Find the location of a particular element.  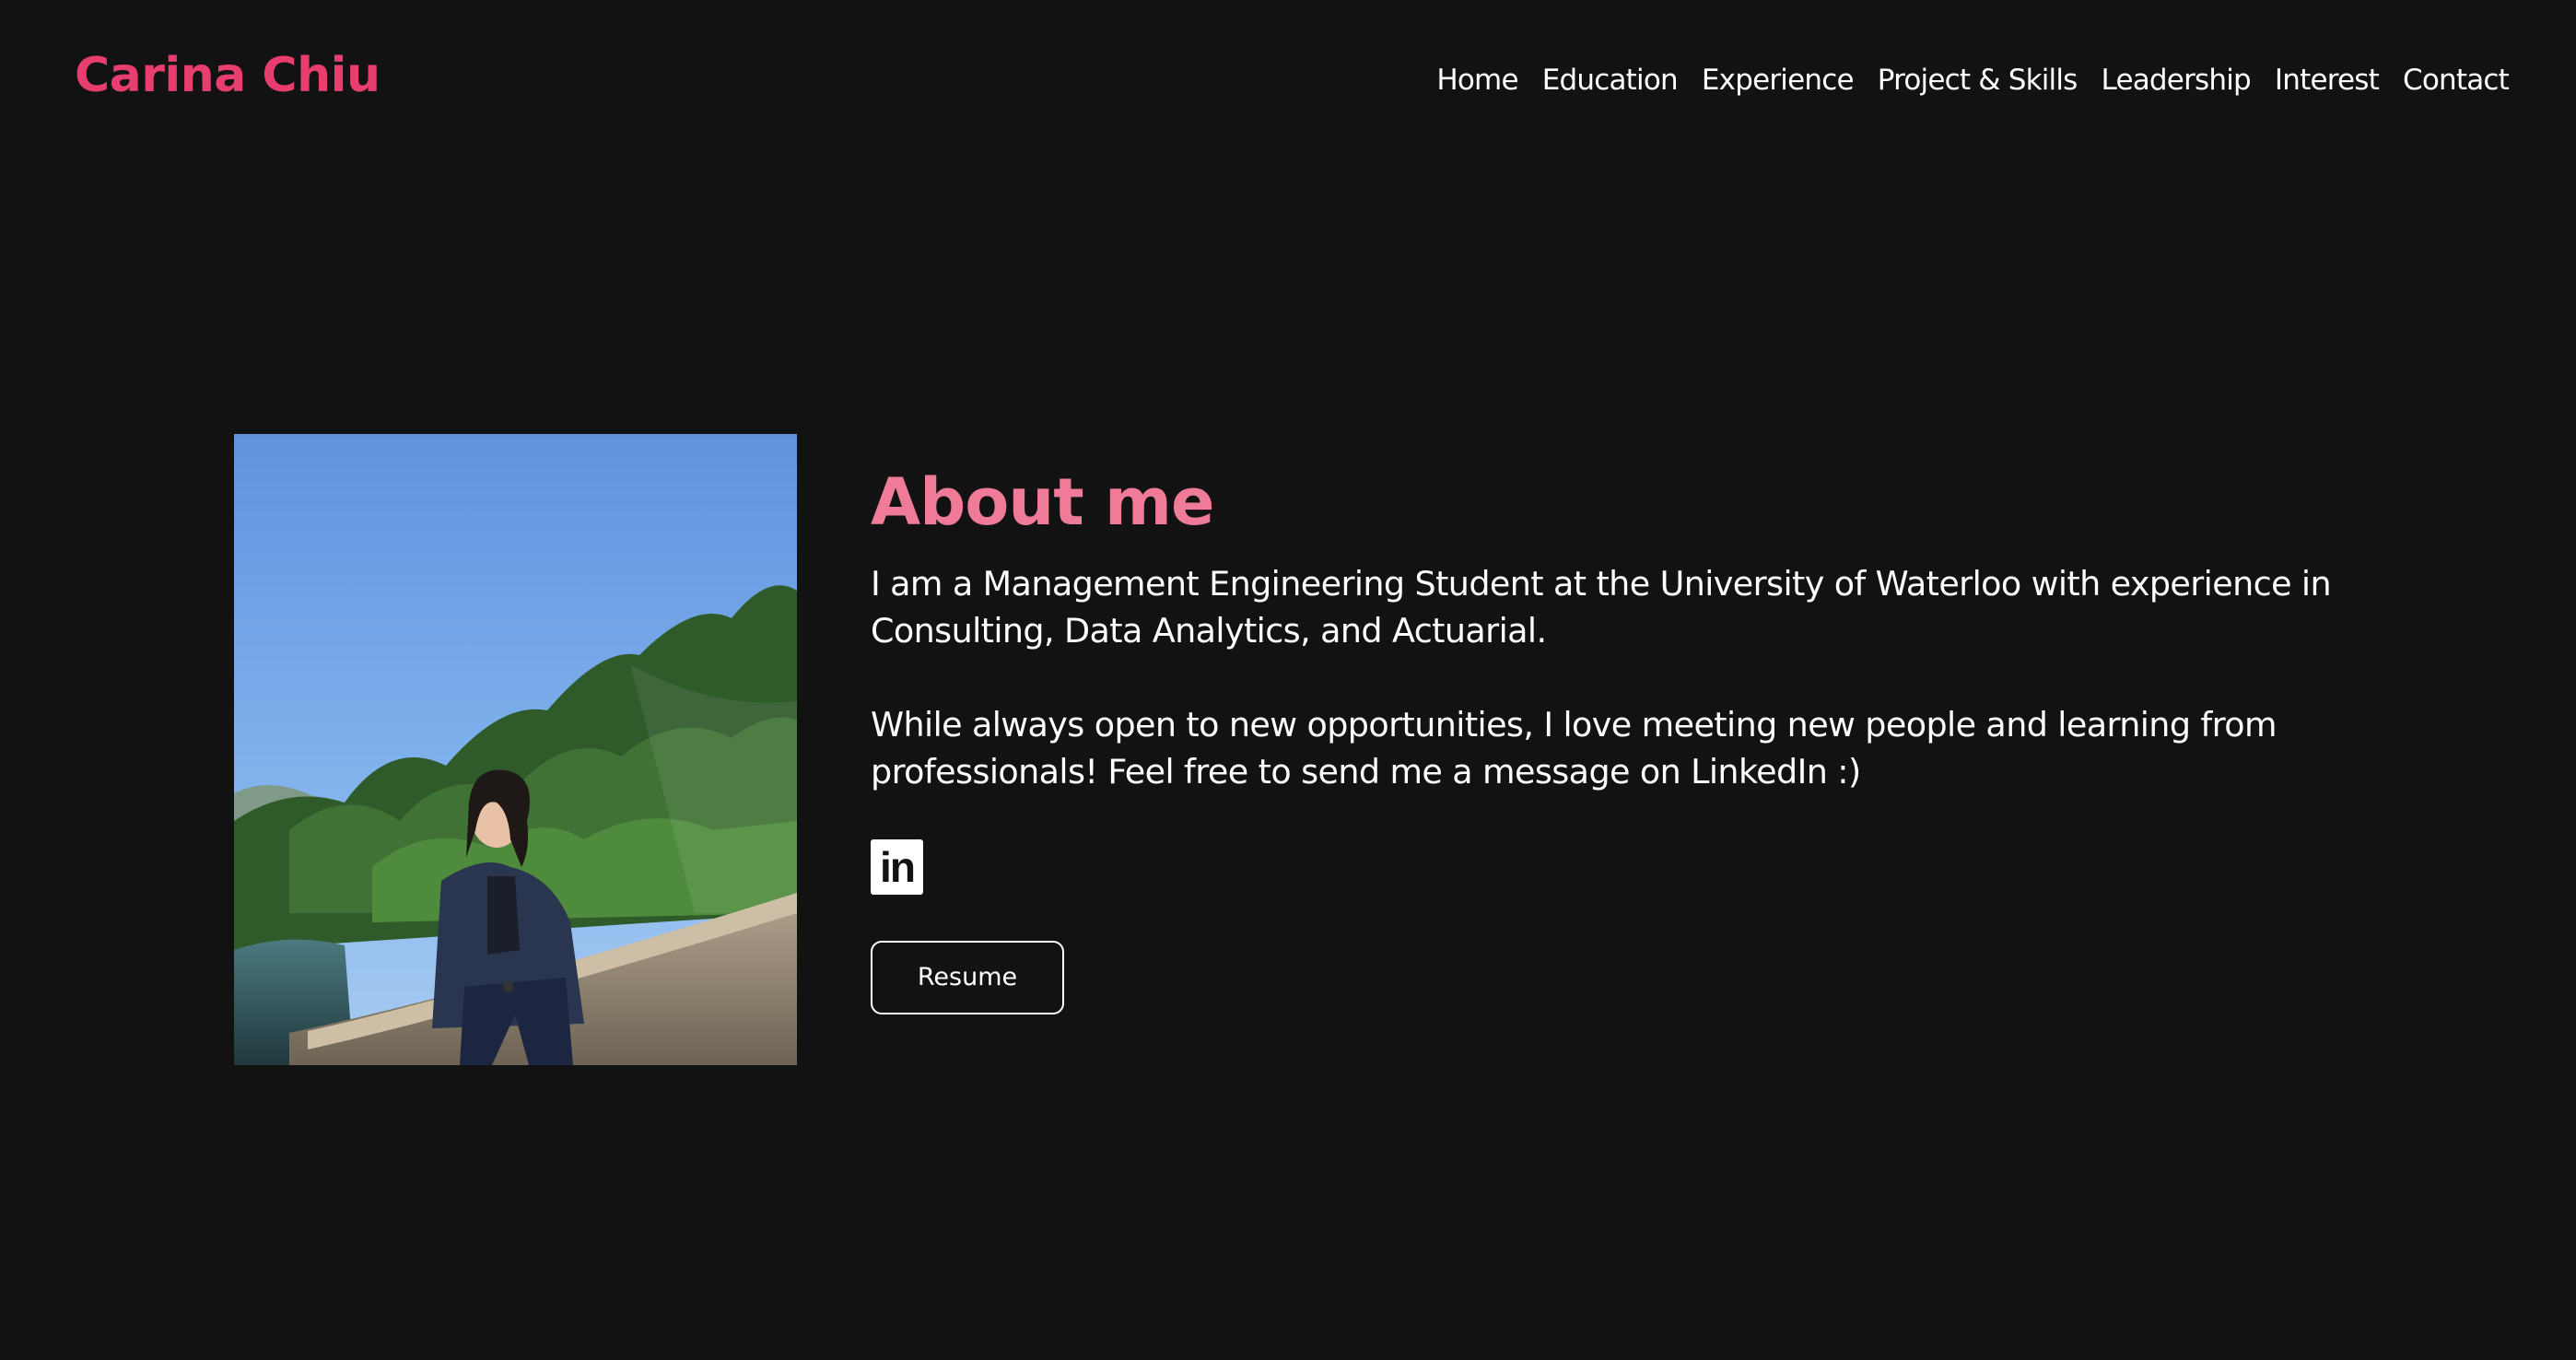

resume-button: Resume is located at coordinates (967, 977).